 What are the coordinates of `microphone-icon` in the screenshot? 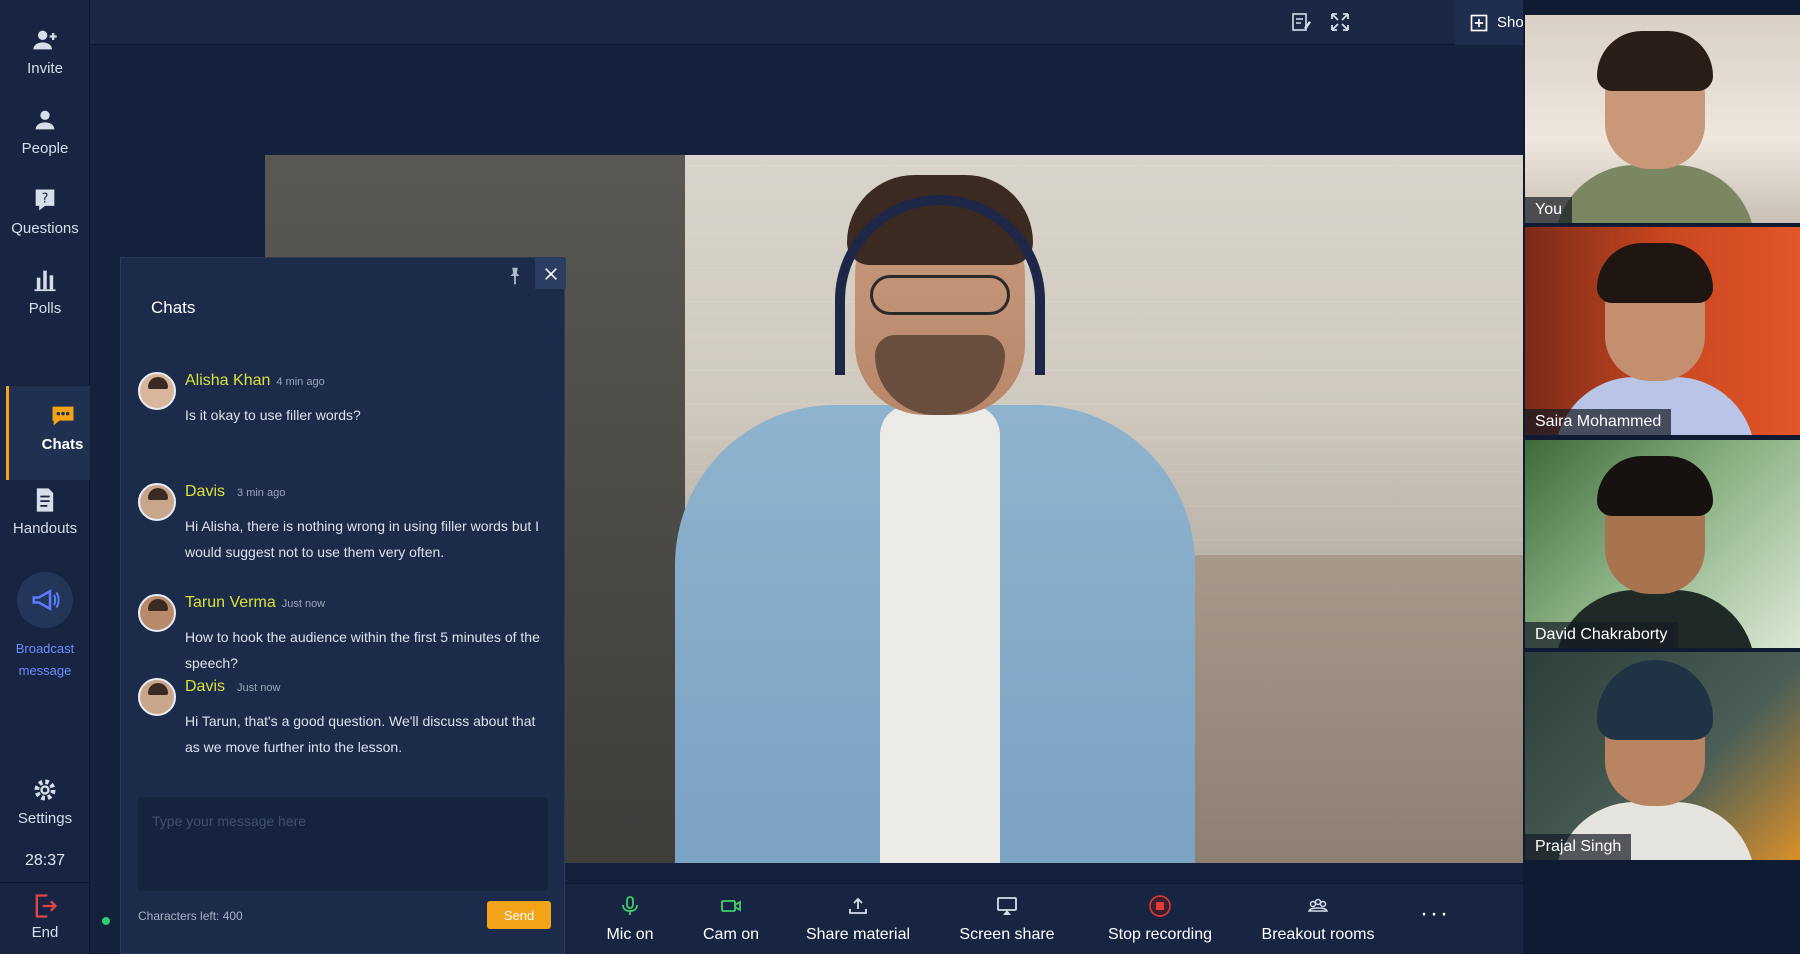 It's located at (630, 905).